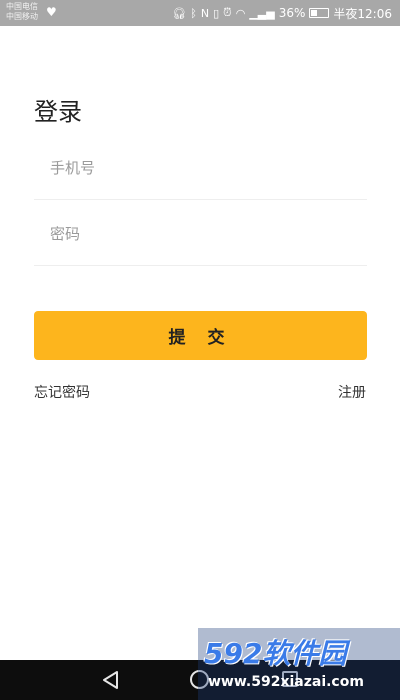  What do you see at coordinates (58, 112) in the screenshot?
I see `page-title: 登录` at bounding box center [58, 112].